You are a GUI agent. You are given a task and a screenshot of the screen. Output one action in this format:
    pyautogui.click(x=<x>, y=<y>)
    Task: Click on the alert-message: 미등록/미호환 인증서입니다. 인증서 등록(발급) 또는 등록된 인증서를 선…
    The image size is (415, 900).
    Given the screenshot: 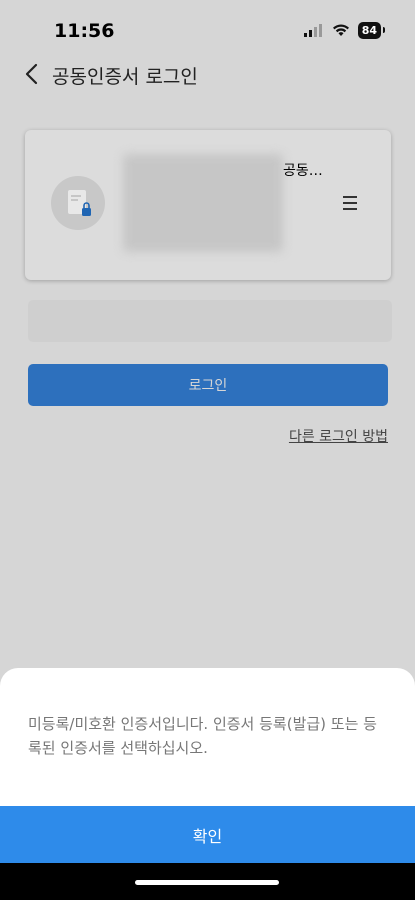 What is the action you would take?
    pyautogui.click(x=202, y=736)
    